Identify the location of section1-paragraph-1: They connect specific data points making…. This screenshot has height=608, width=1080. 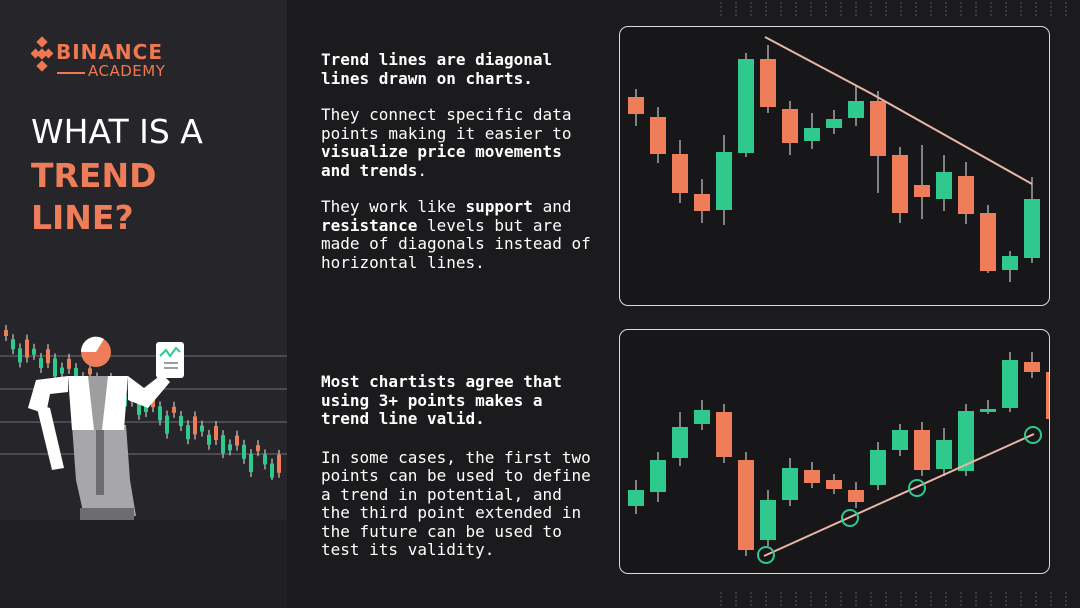
(458, 142).